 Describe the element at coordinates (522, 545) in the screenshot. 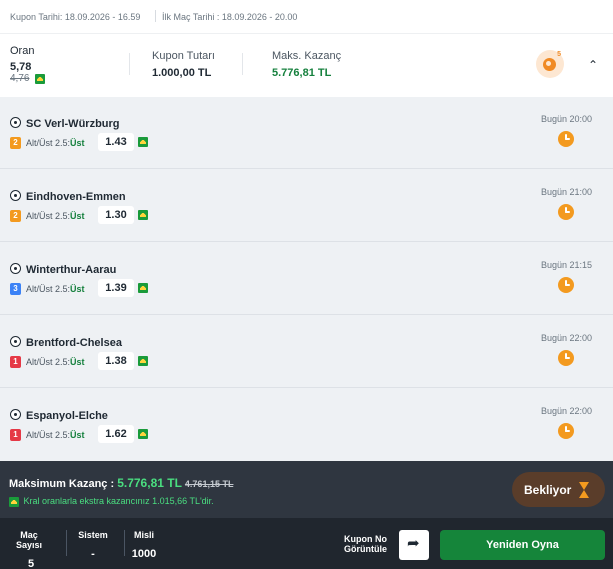

I see `replay-button: Yeniden Oyna` at that location.